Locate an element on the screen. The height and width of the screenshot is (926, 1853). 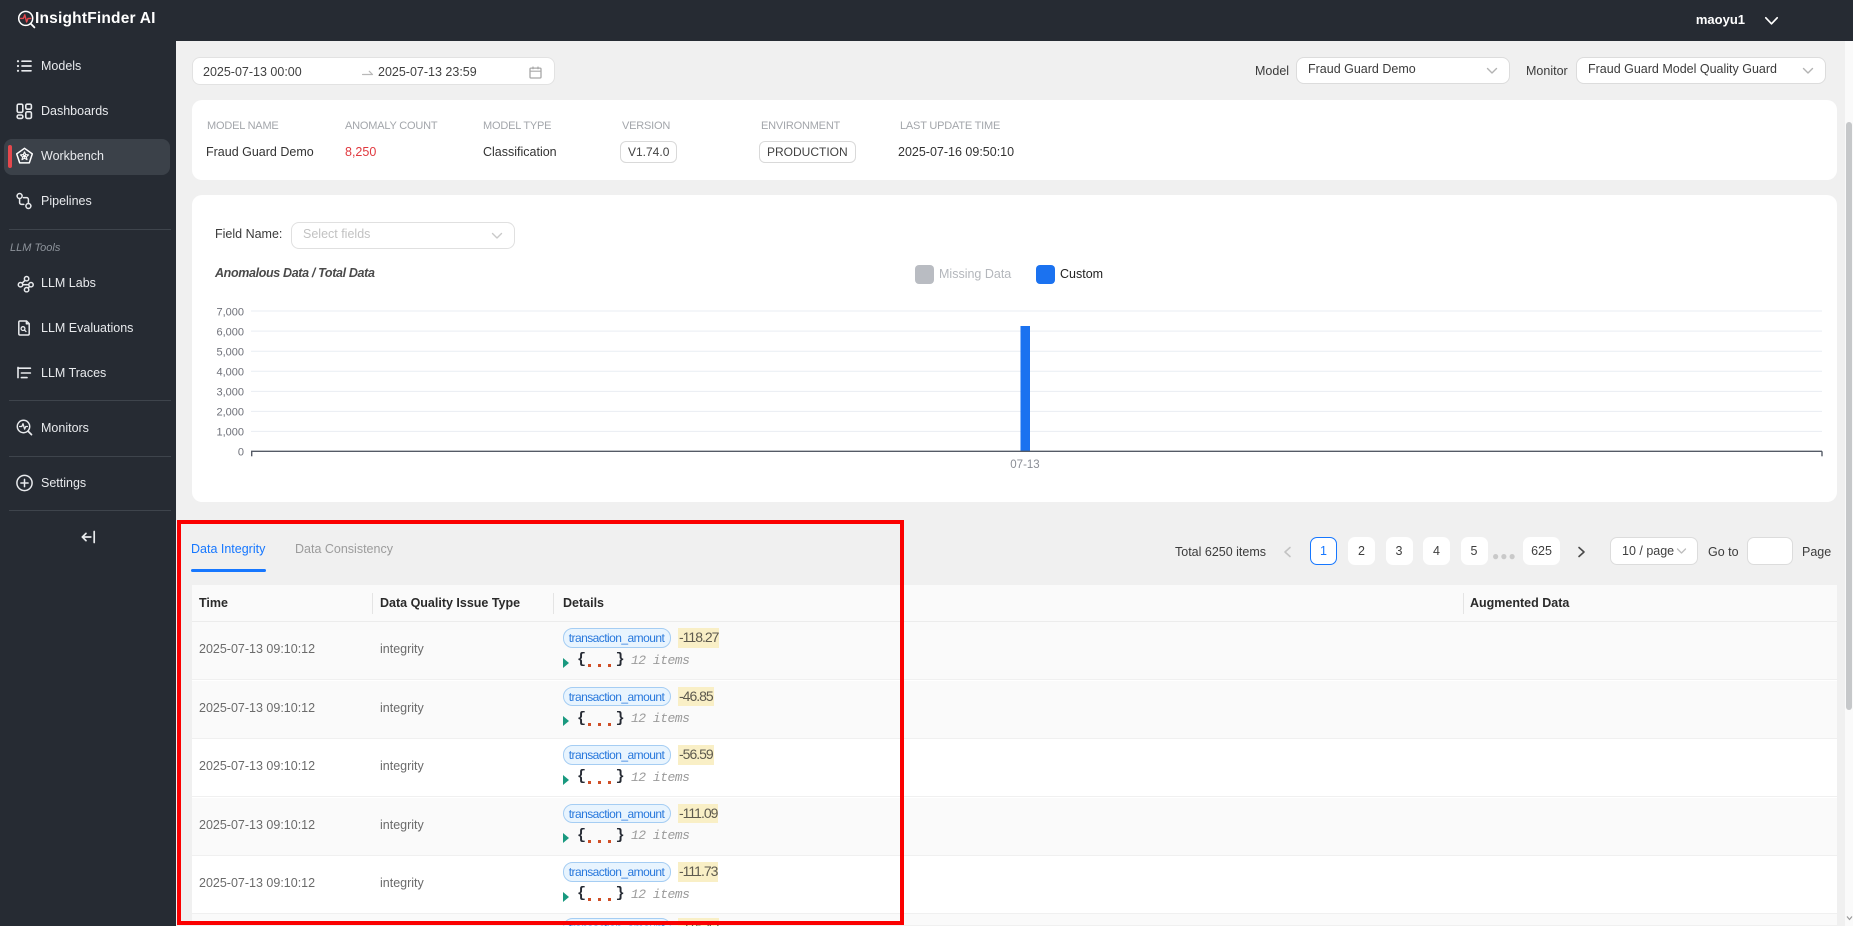
svg-text: 6,000 is located at coordinates (230, 332).